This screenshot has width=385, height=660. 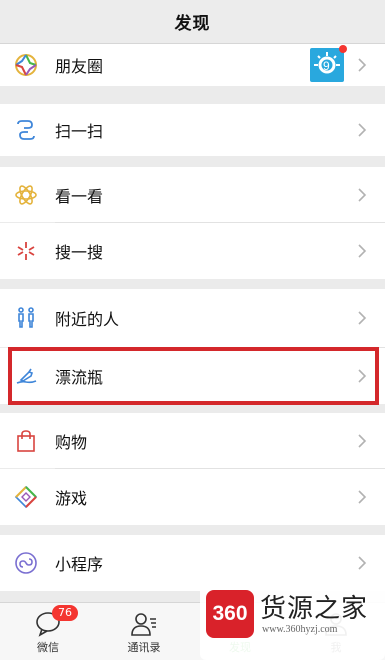 I want to click on tab-label: 通讯录, so click(x=144, y=647).